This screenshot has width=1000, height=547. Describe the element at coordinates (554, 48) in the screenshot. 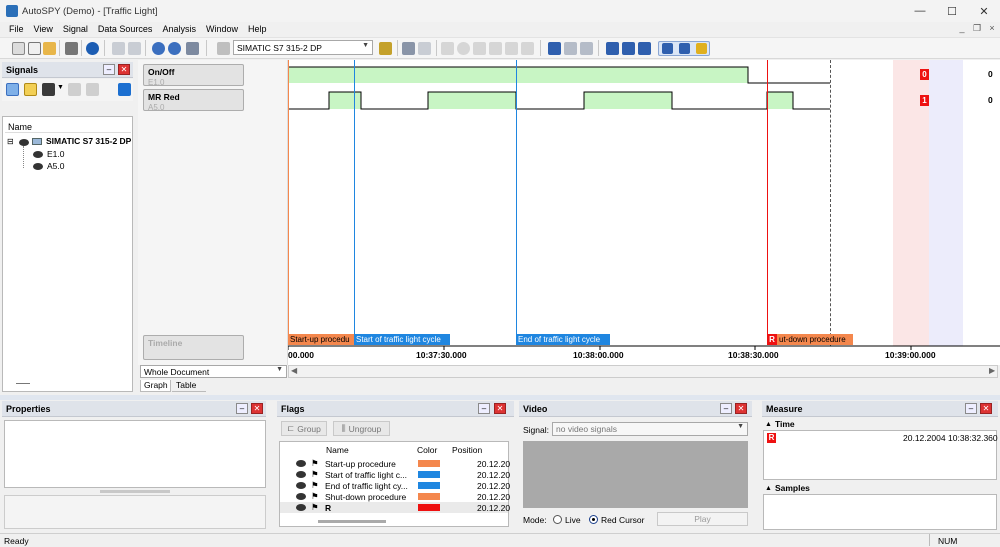

I see `binoculars-icon` at that location.